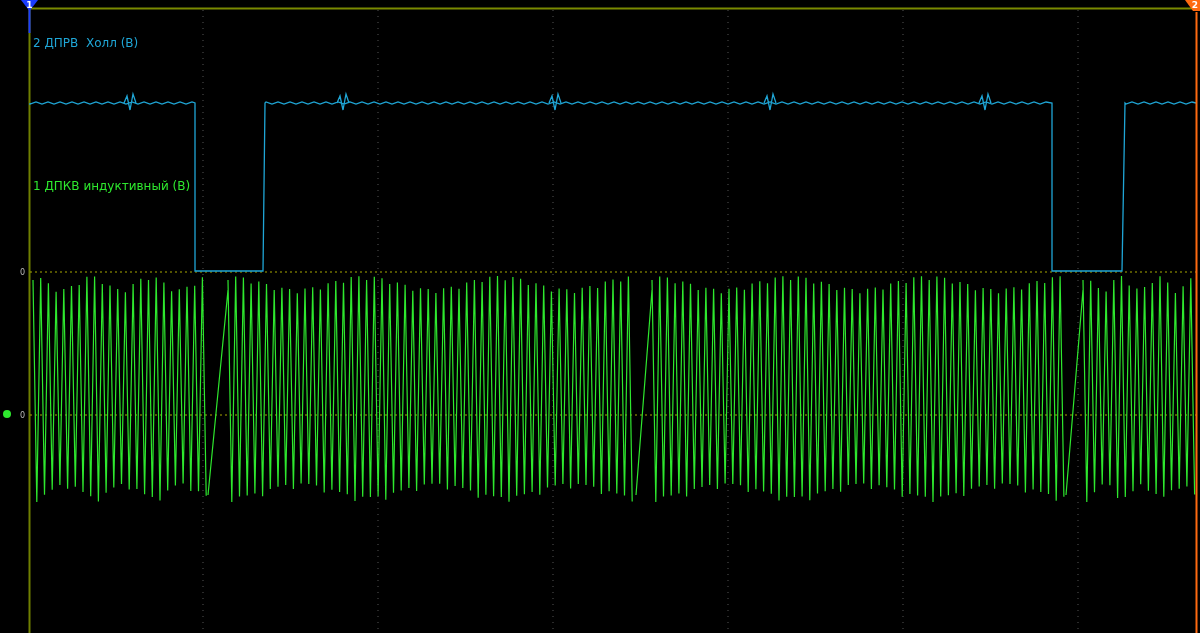  Describe the element at coordinates (1196, 322) in the screenshot. I see `cursor-line` at that location.